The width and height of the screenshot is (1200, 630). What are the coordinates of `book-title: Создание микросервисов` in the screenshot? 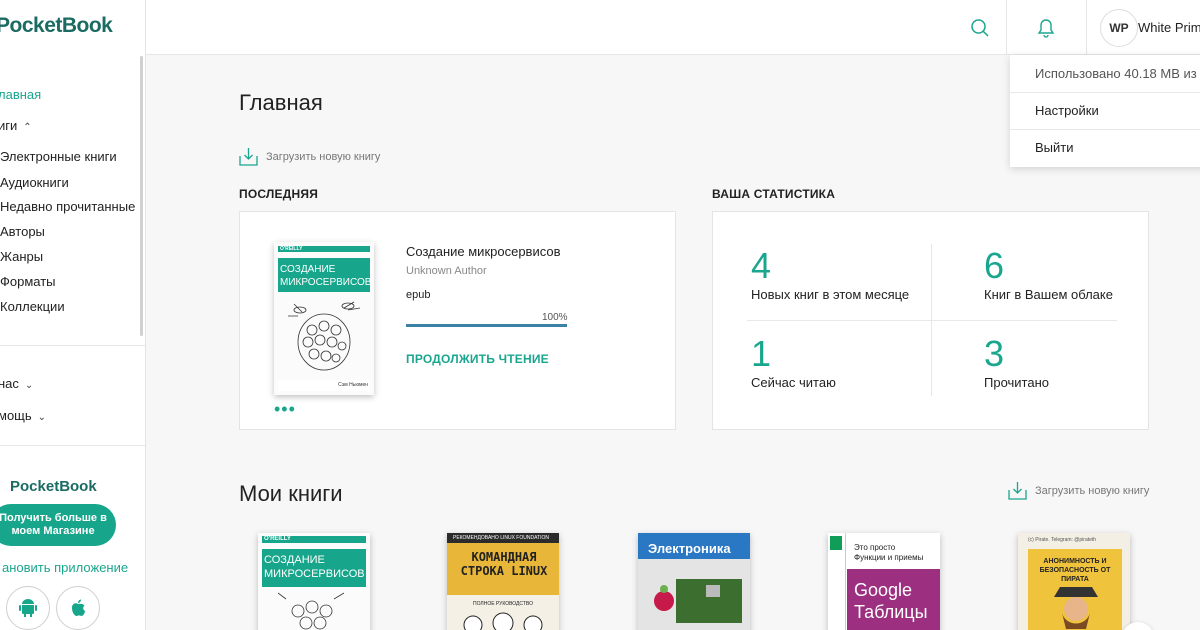 It's located at (483, 251).